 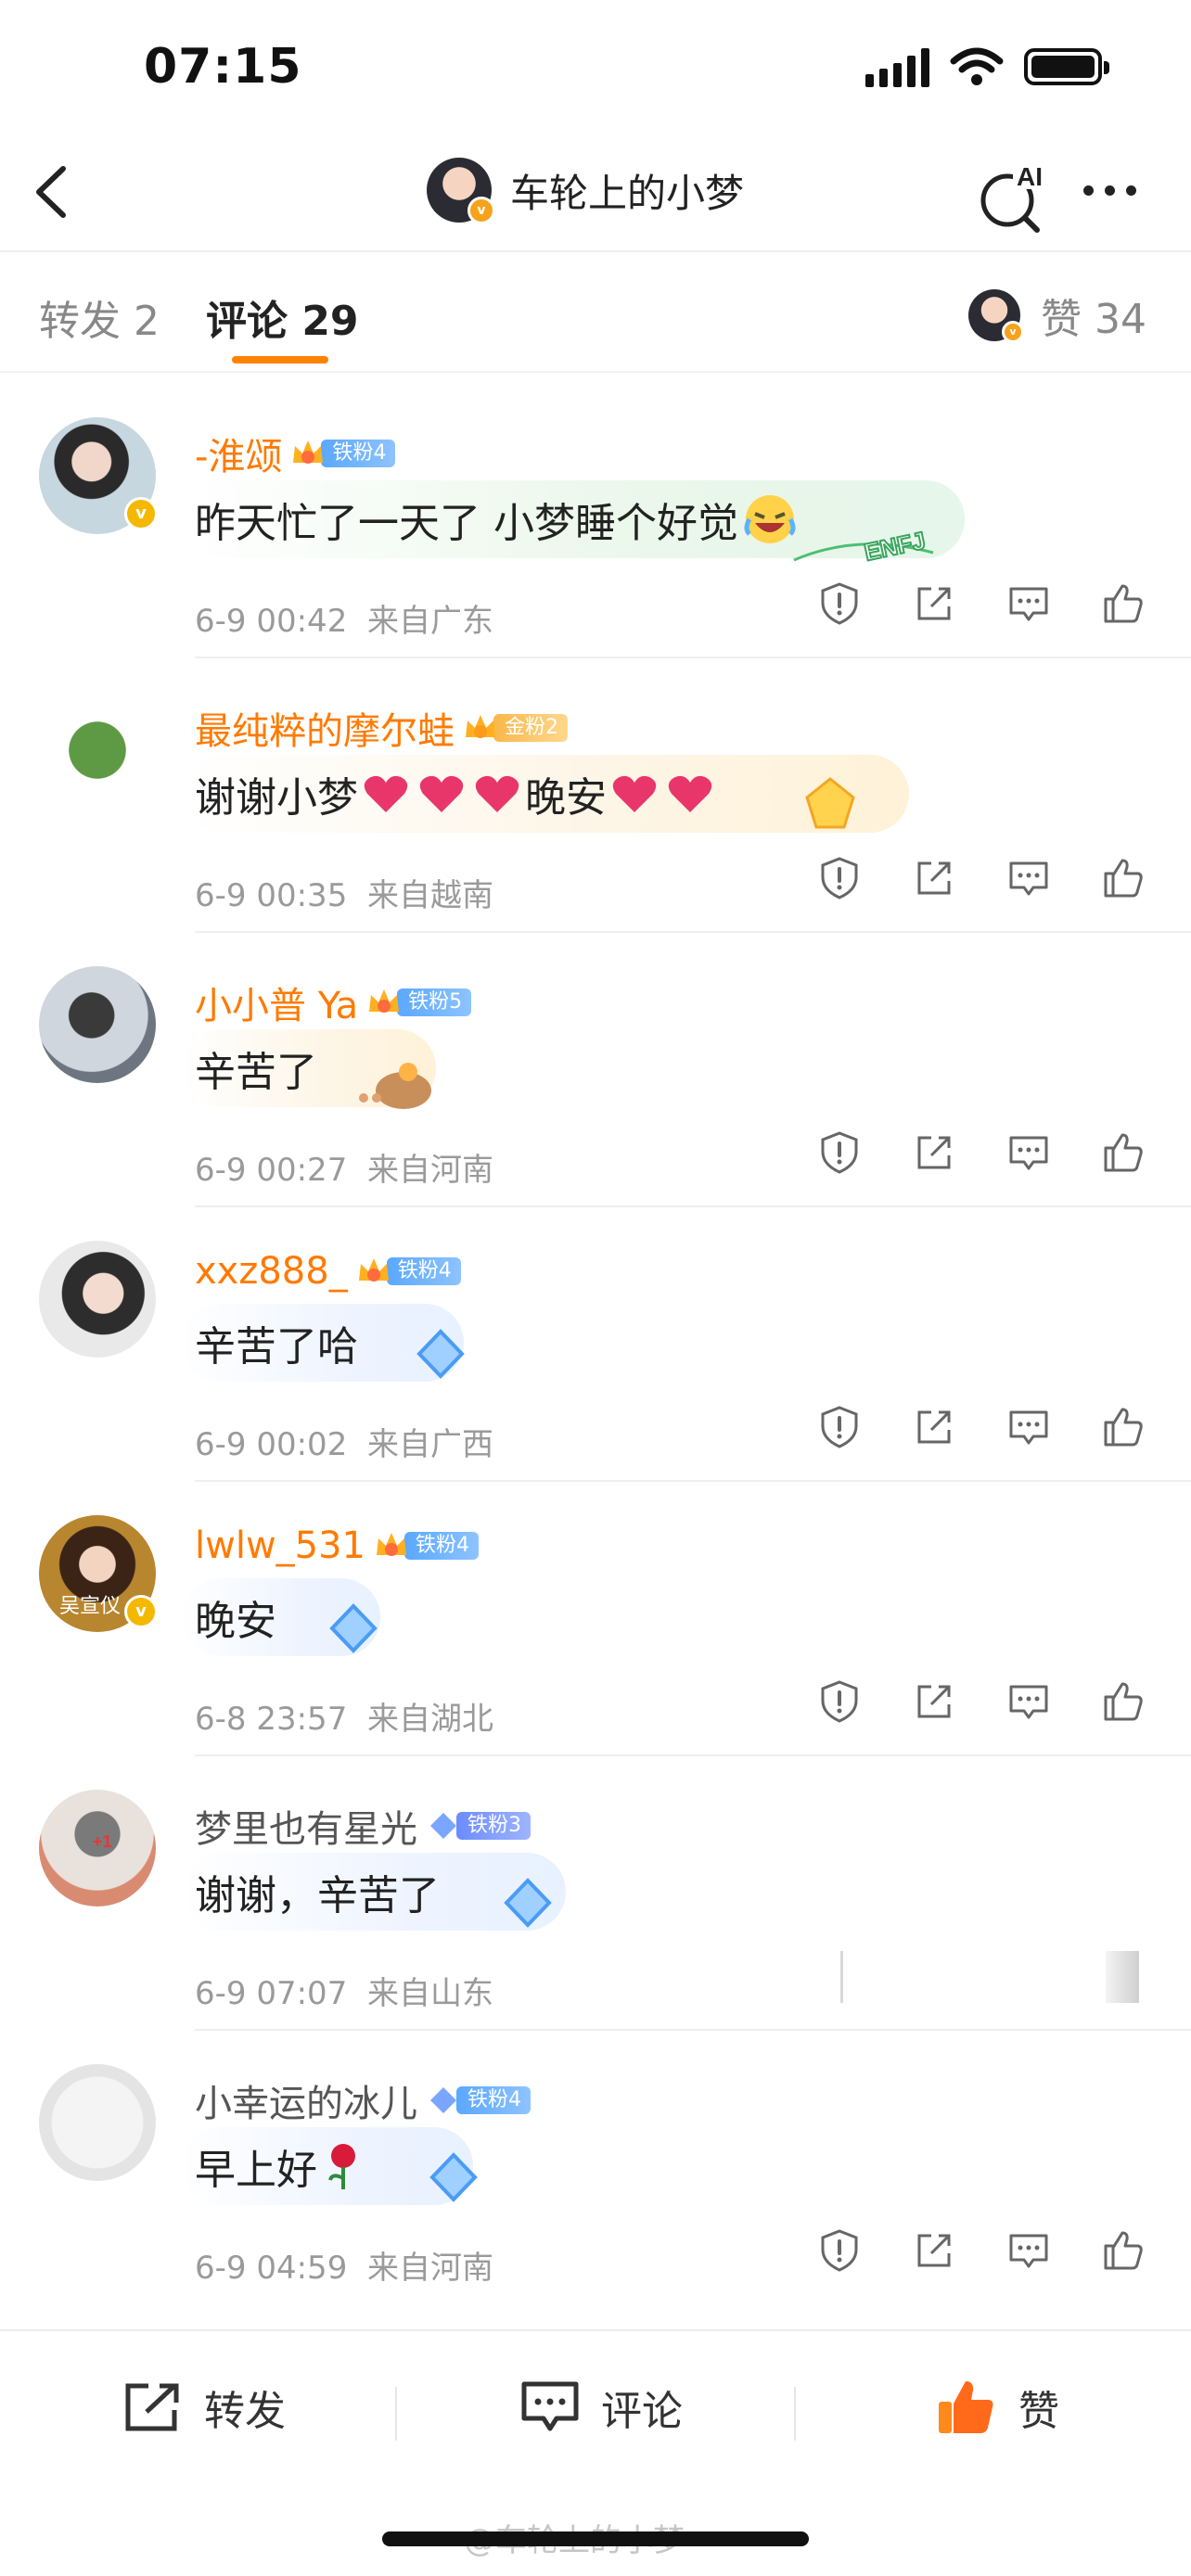 I want to click on nav-profile: v 车轮上的小梦, so click(x=585, y=191).